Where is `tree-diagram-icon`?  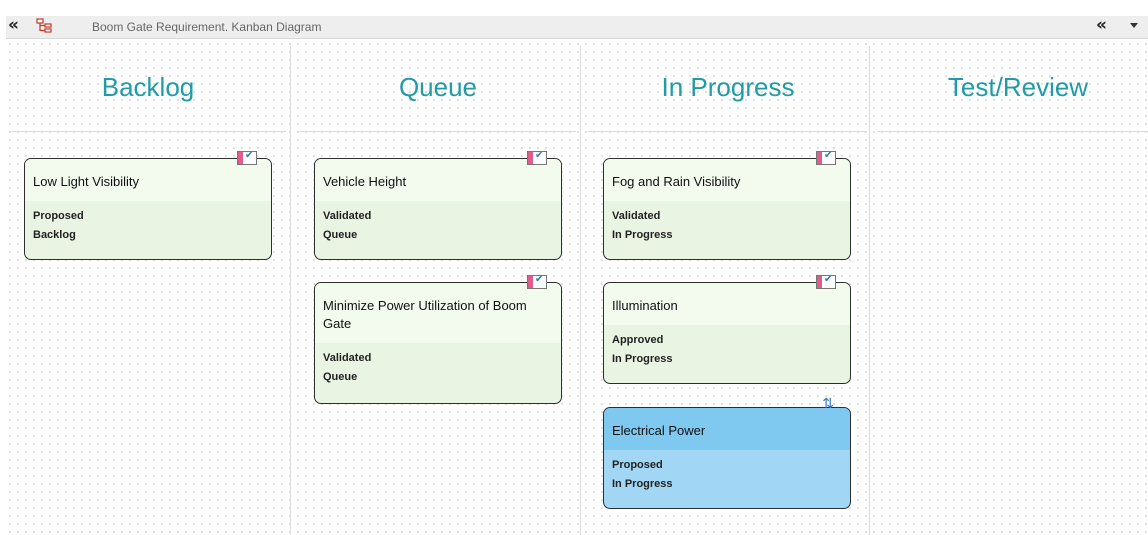
tree-diagram-icon is located at coordinates (44, 25).